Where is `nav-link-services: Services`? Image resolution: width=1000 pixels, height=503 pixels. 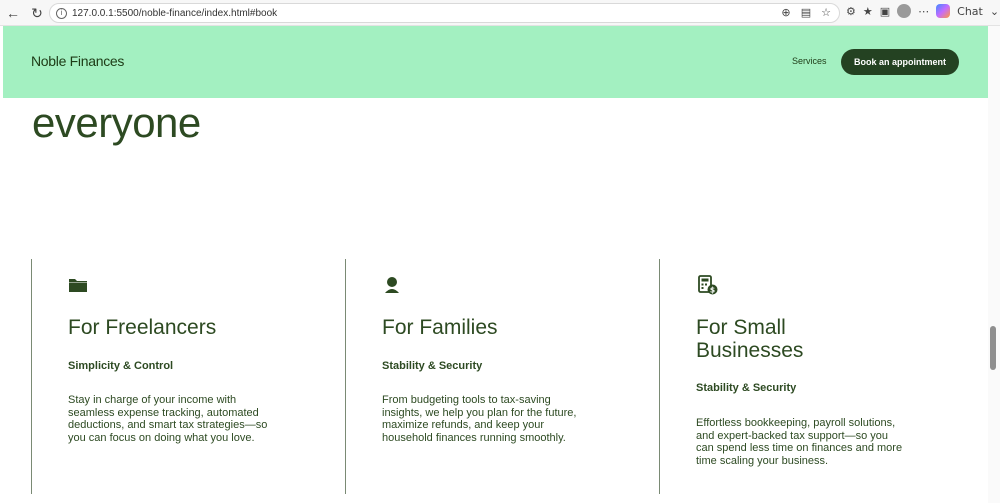 nav-link-services: Services is located at coordinates (809, 61).